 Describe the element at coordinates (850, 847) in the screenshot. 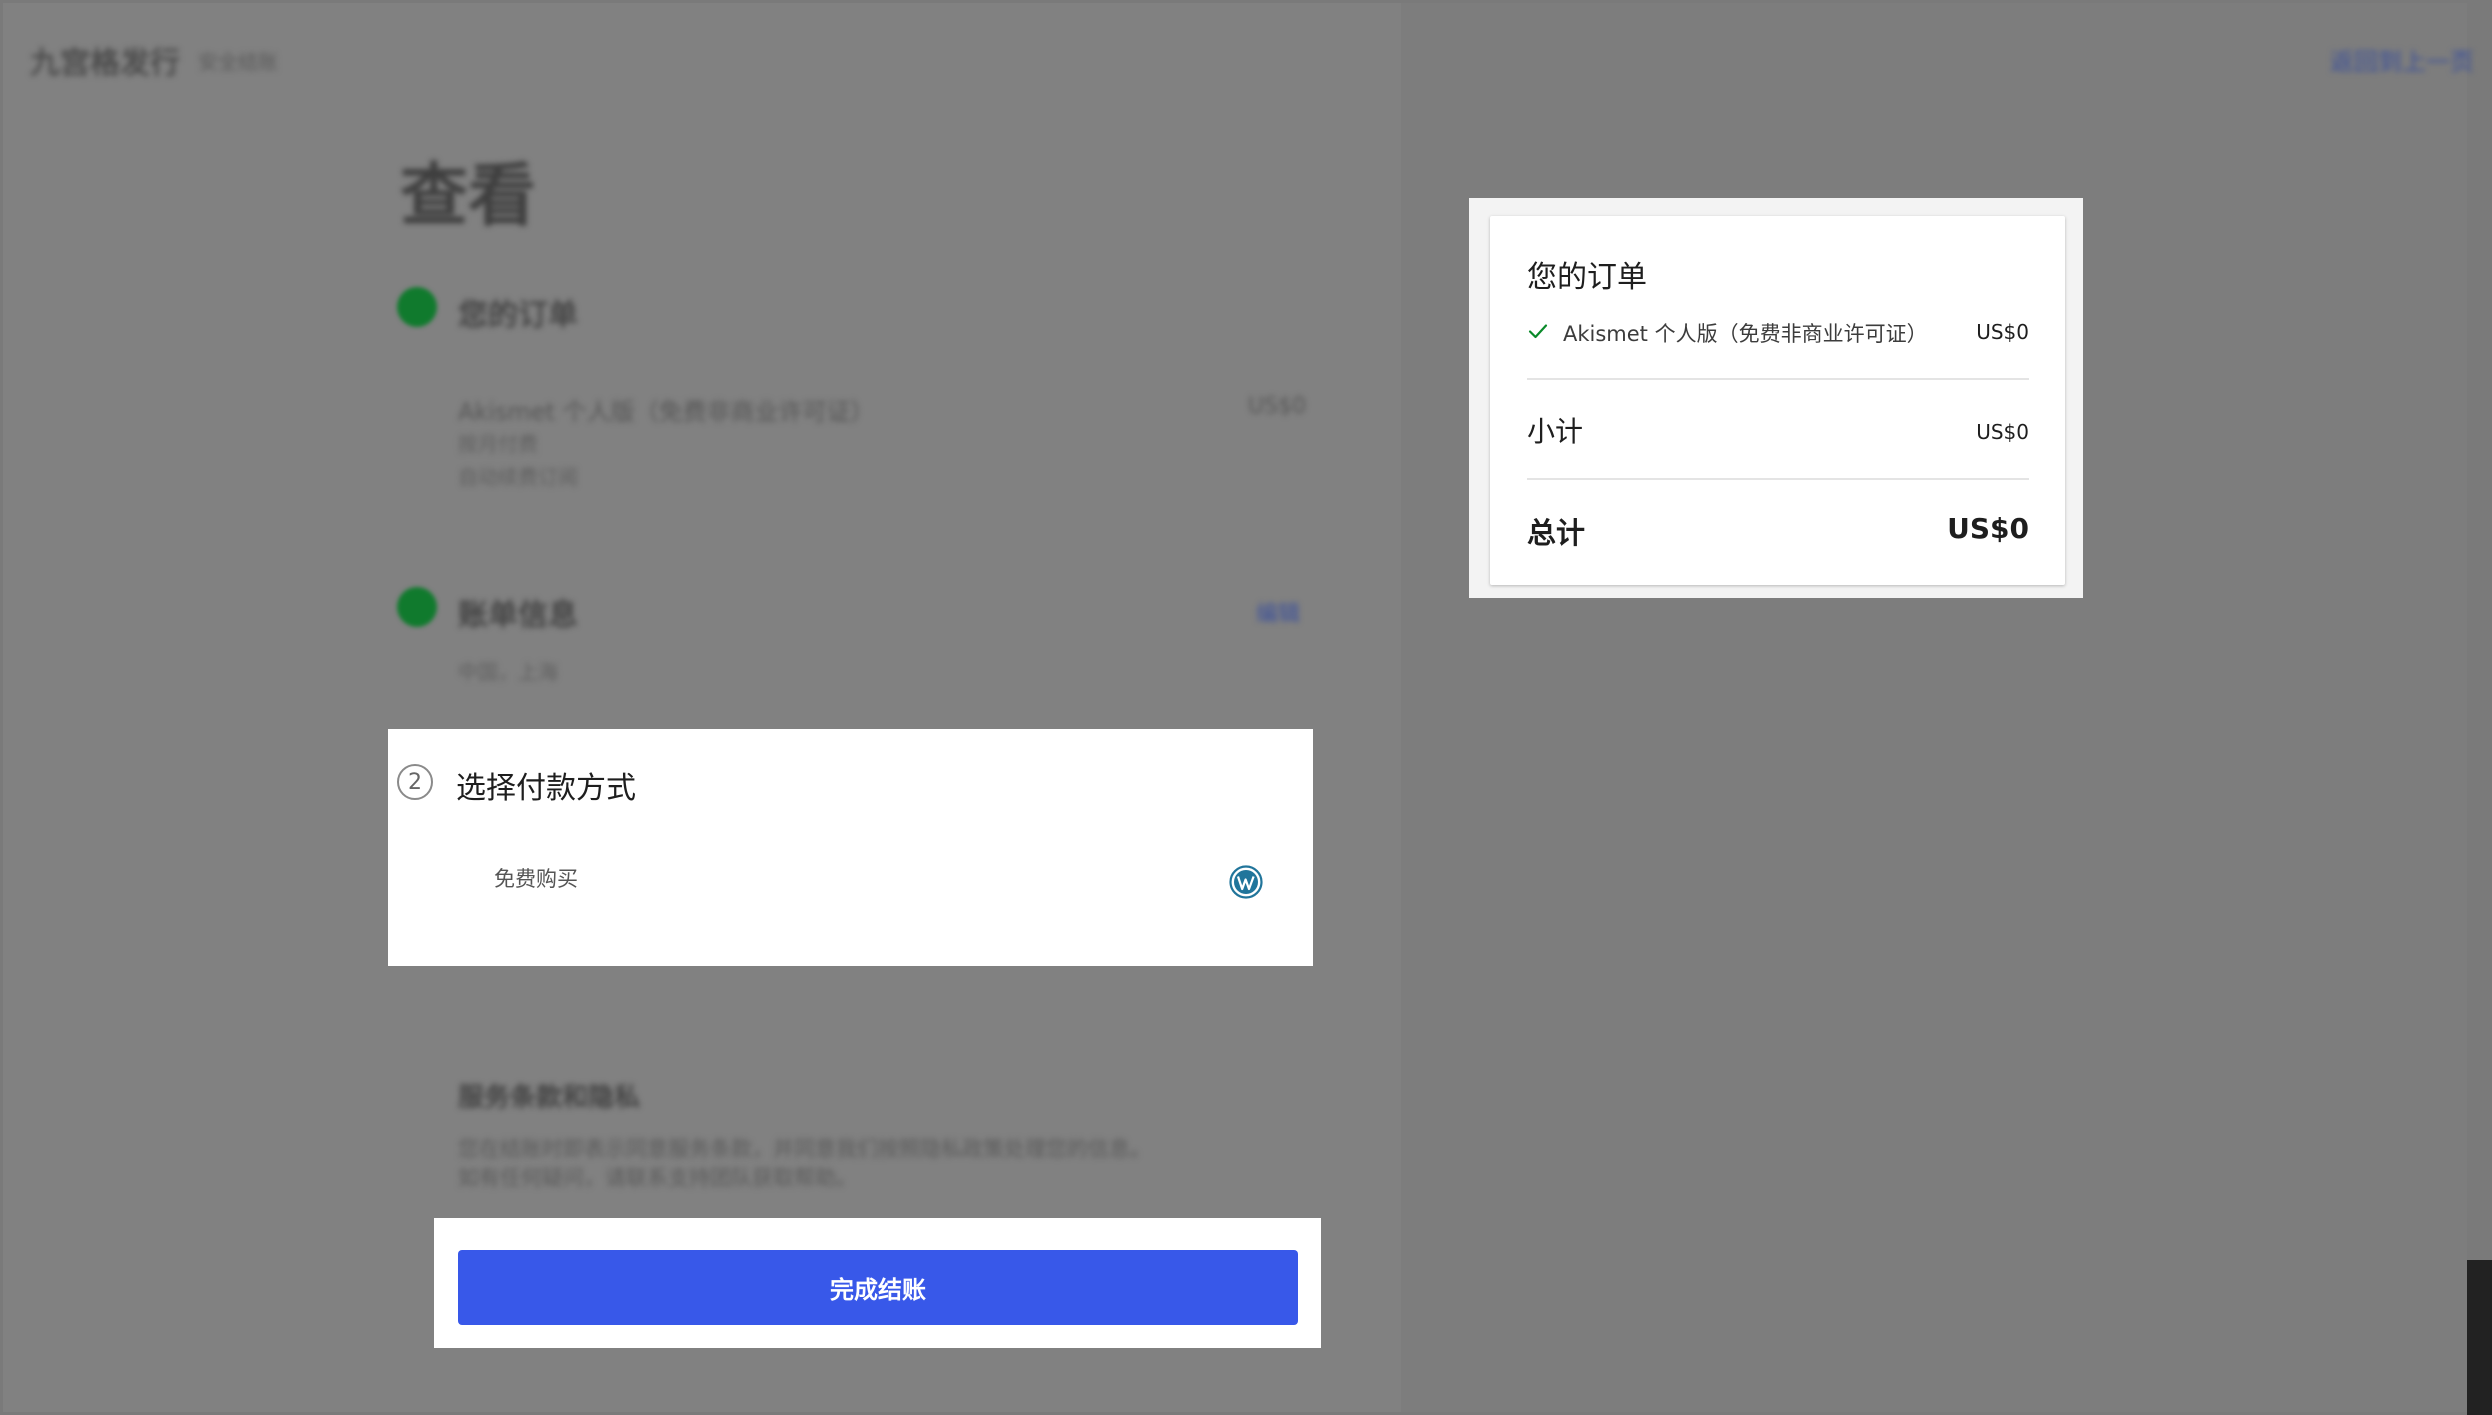

I see `payment-method-step: 2 选择付款方式 免费购买` at that location.